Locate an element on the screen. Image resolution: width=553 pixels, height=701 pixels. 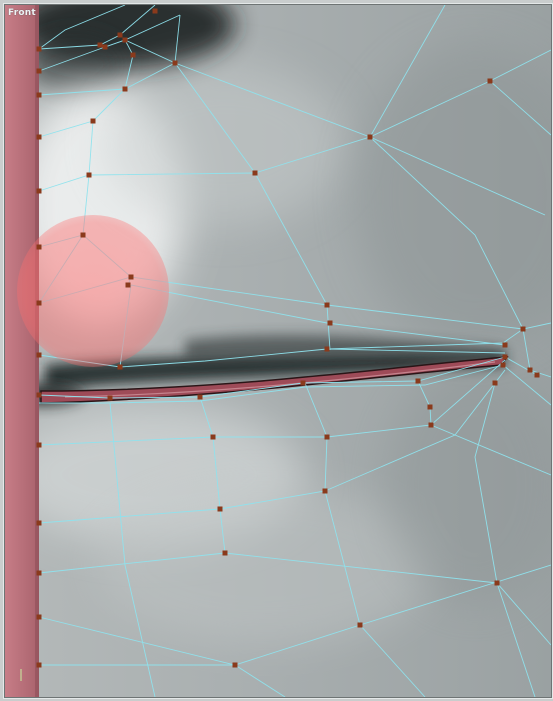
viewport-label: Front is located at coordinates (22, 13).